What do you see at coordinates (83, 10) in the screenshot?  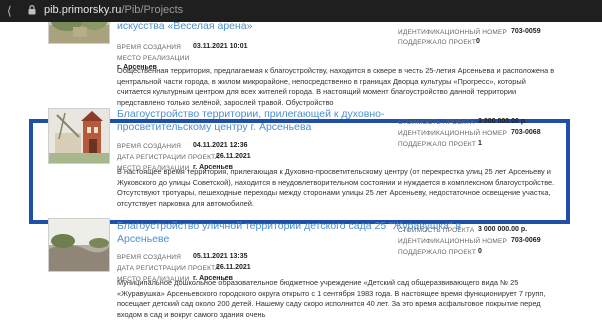 I see `url-host: pib.primorsky.ru` at bounding box center [83, 10].